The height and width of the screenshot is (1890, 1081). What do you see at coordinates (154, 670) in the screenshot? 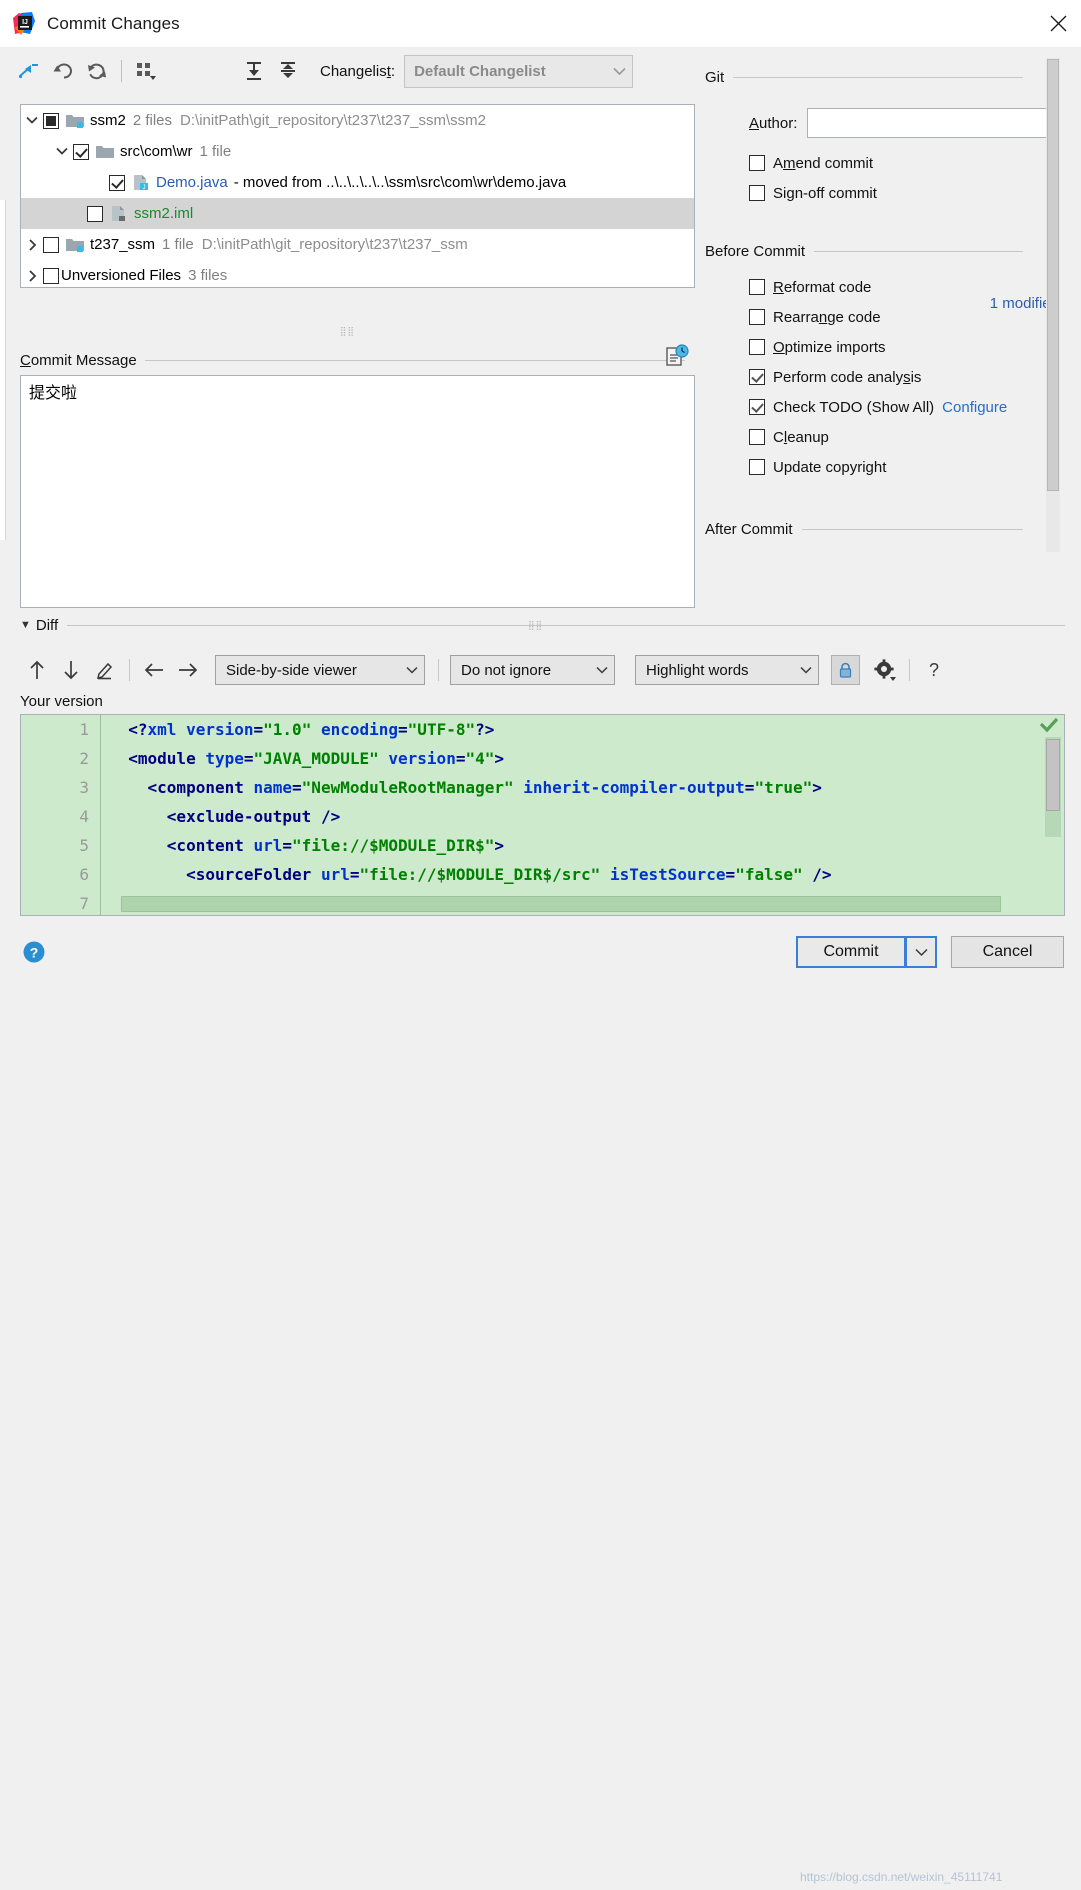
I see `apply-left-icon` at bounding box center [154, 670].